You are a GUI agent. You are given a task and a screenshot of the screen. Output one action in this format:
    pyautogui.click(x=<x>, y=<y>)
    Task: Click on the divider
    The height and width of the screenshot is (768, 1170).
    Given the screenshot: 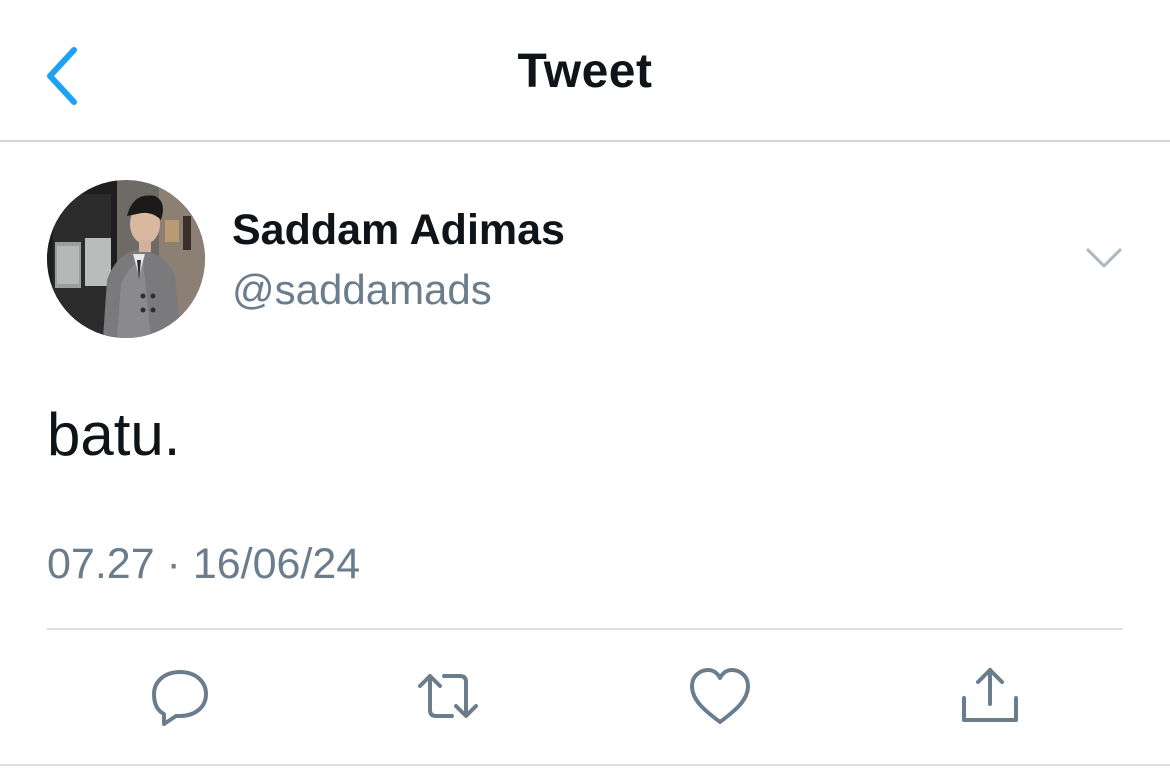 What is the action you would take?
    pyautogui.click(x=585, y=629)
    